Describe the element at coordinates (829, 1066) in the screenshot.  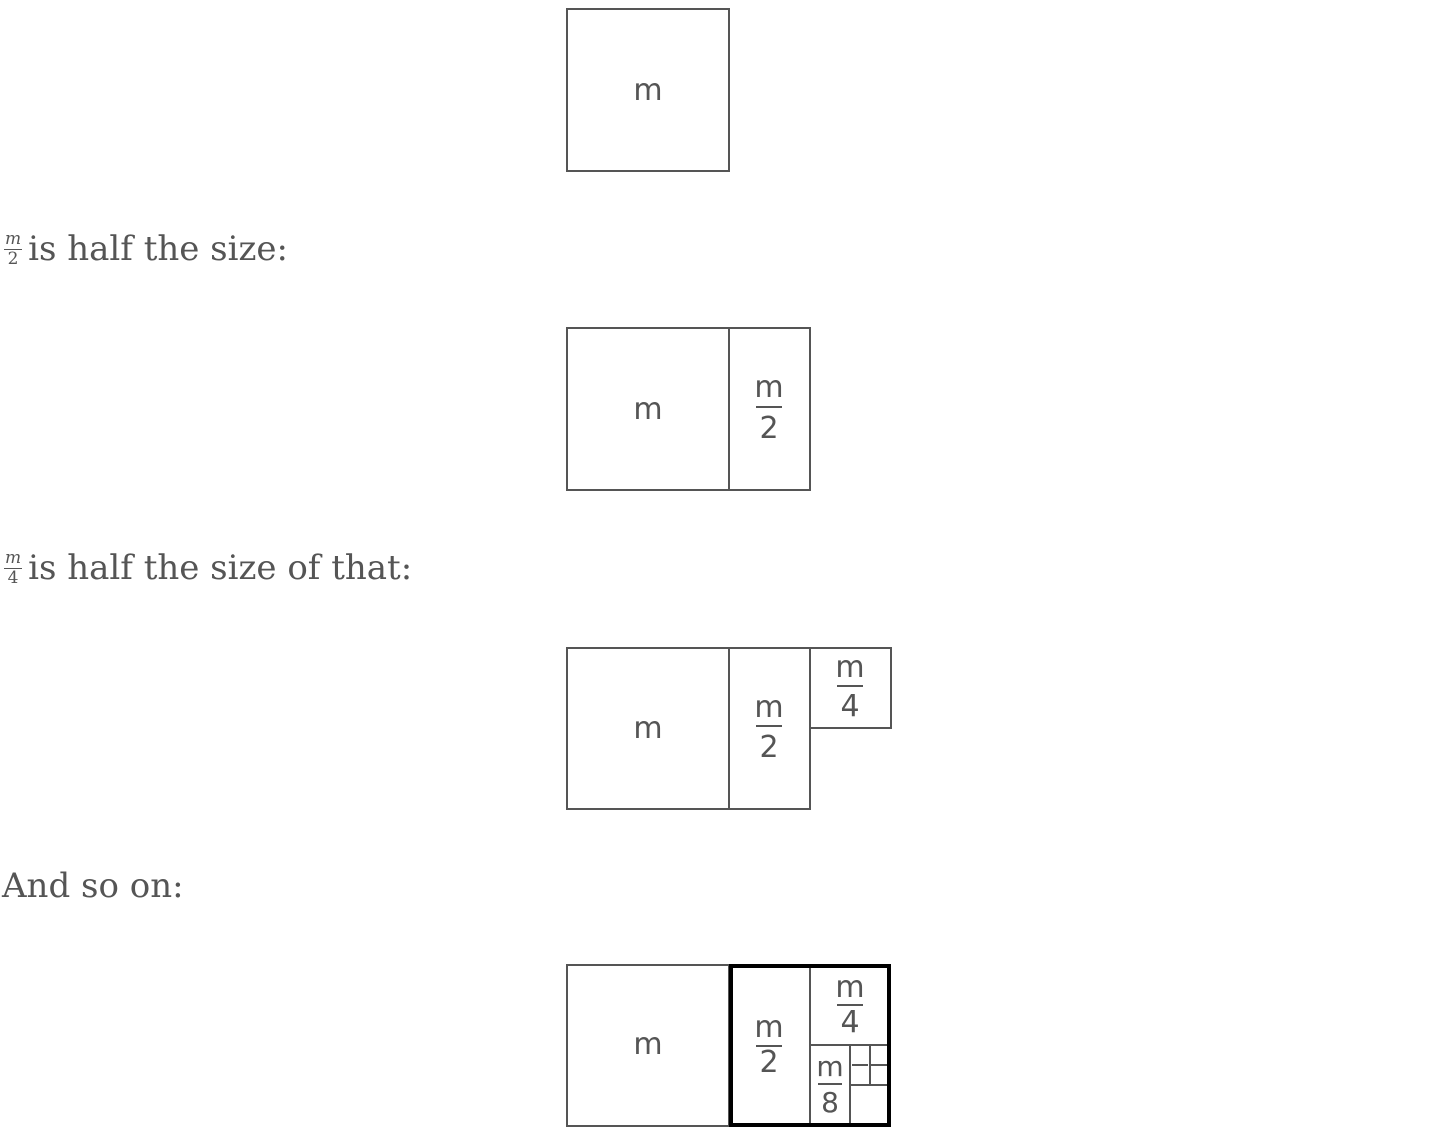
I see `label-eighth-numerator: m` at that location.